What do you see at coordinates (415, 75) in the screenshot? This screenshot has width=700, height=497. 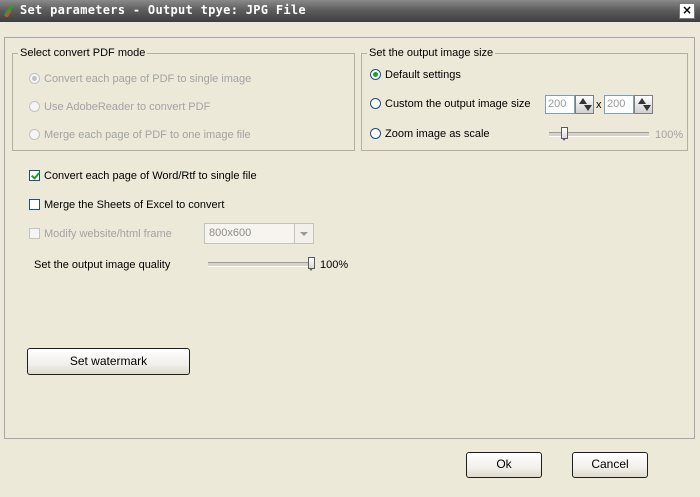 I see `default-settings-radio: Default settings` at bounding box center [415, 75].